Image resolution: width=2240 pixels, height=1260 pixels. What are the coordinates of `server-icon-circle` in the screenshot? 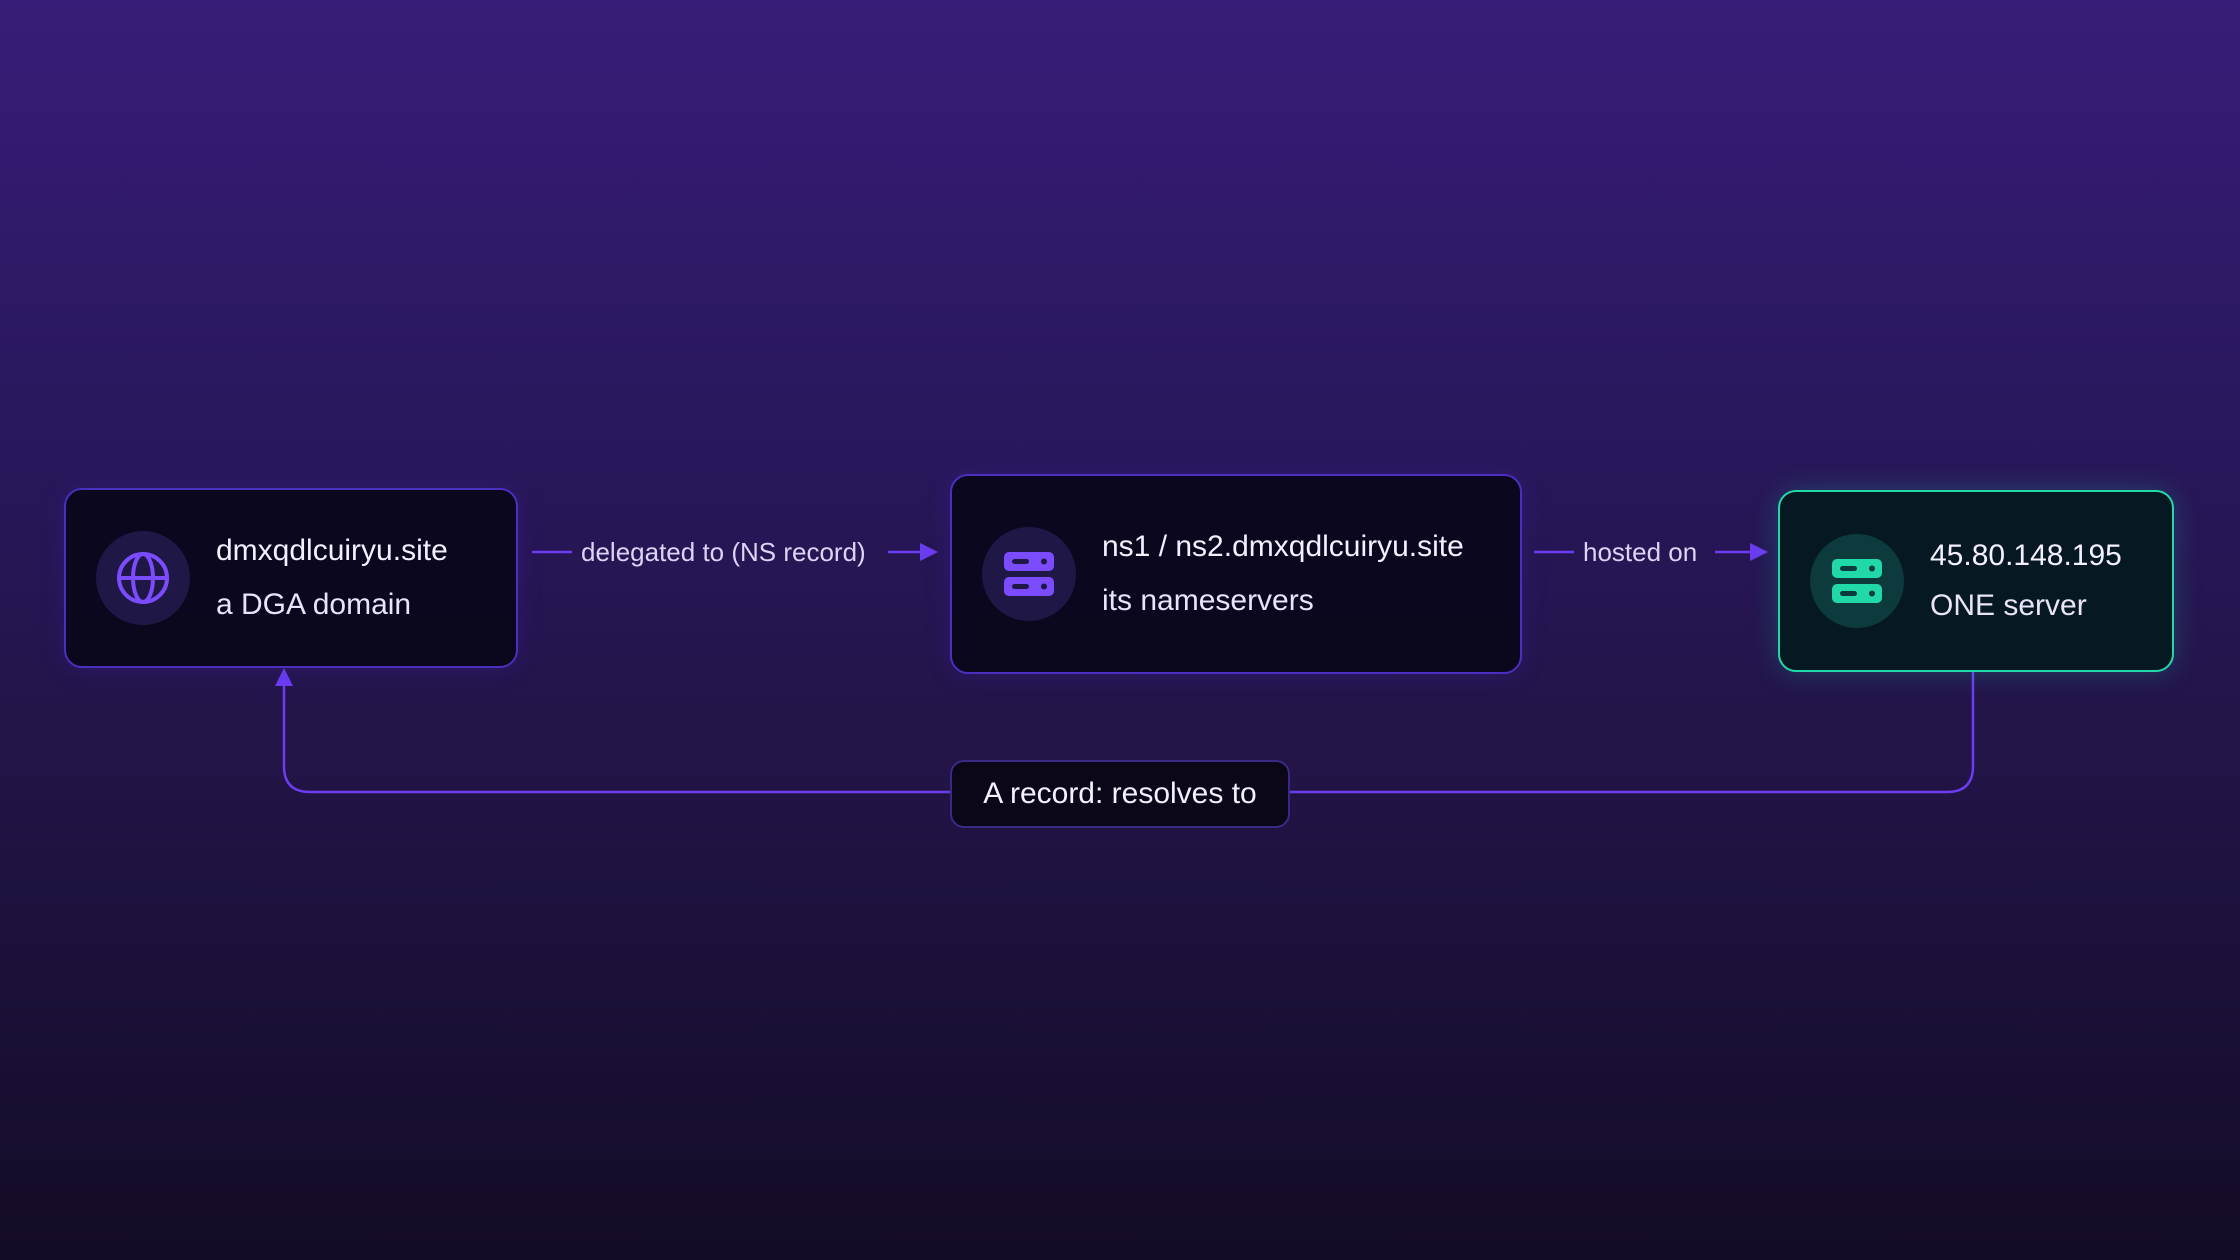 It's located at (1857, 581).